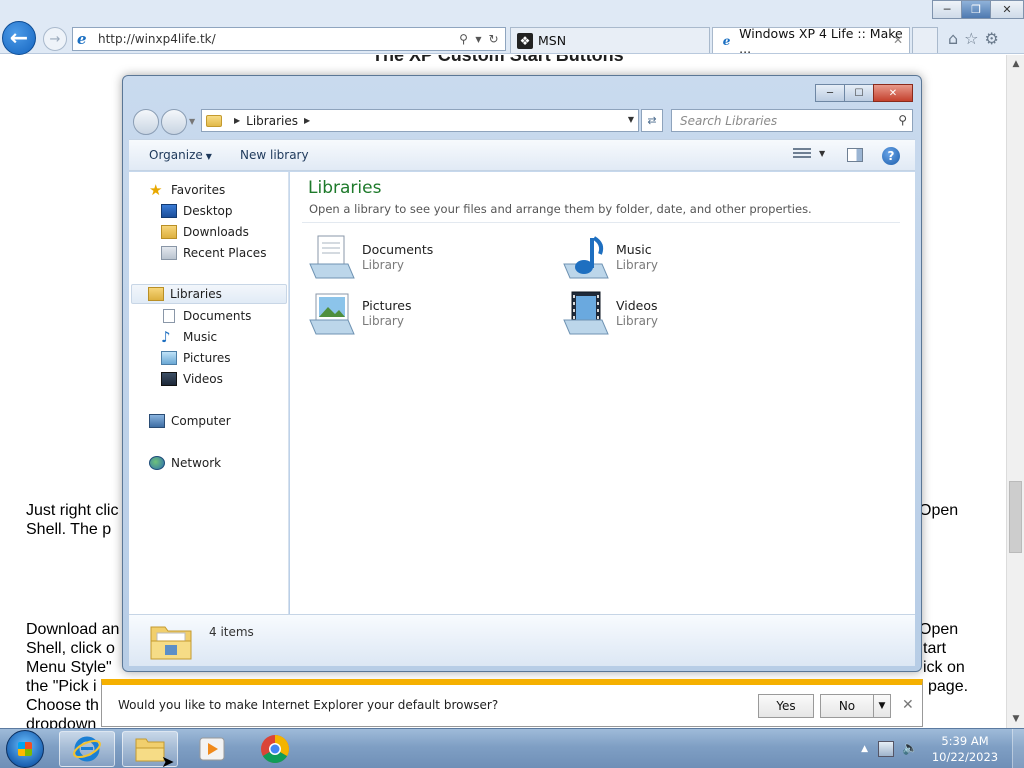 The width and height of the screenshot is (1024, 768). What do you see at coordinates (157, 421) in the screenshot?
I see `computer-icon` at bounding box center [157, 421].